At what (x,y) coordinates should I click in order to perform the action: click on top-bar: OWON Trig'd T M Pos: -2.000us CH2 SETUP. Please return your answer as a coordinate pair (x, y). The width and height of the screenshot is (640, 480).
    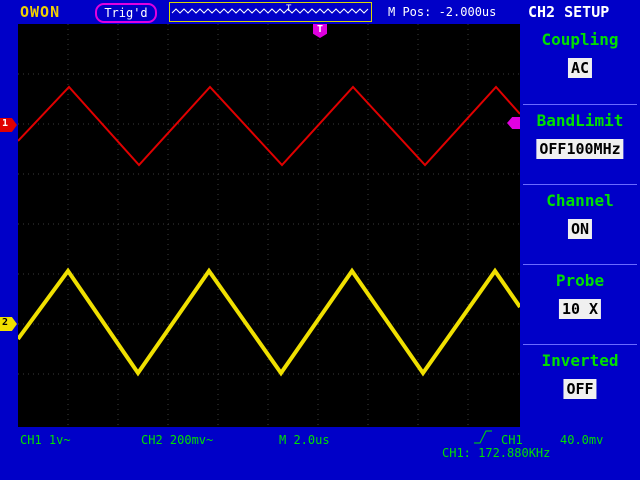
    Looking at the image, I should click on (320, 12).